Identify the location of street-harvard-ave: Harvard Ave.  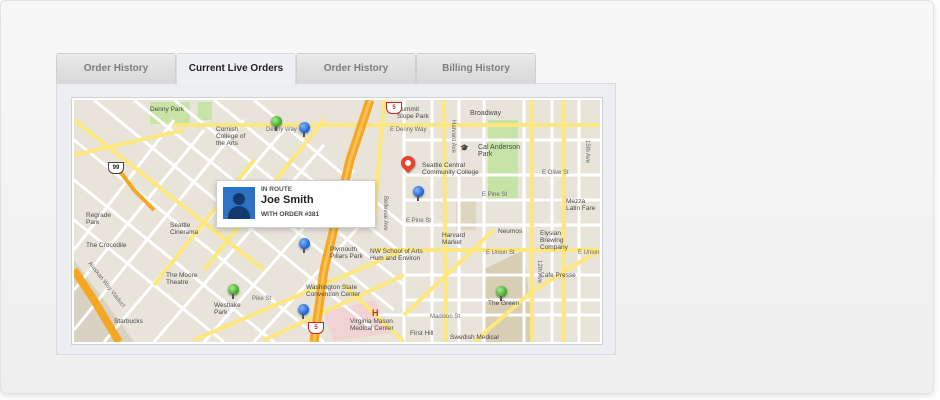
(453, 136).